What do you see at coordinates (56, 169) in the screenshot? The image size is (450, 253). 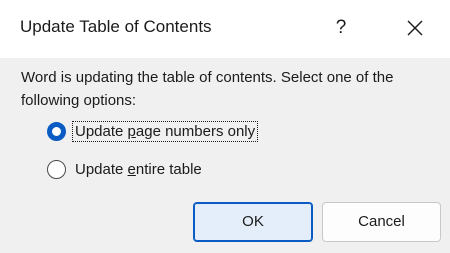 I see `radio-unchecked-icon` at bounding box center [56, 169].